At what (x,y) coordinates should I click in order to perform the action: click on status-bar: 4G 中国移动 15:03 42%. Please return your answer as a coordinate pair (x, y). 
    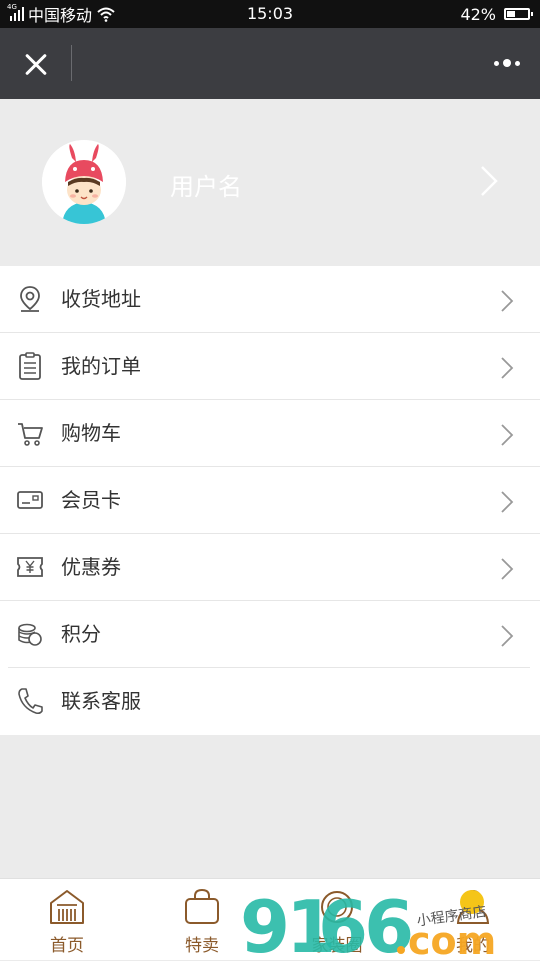
    Looking at the image, I should click on (270, 14).